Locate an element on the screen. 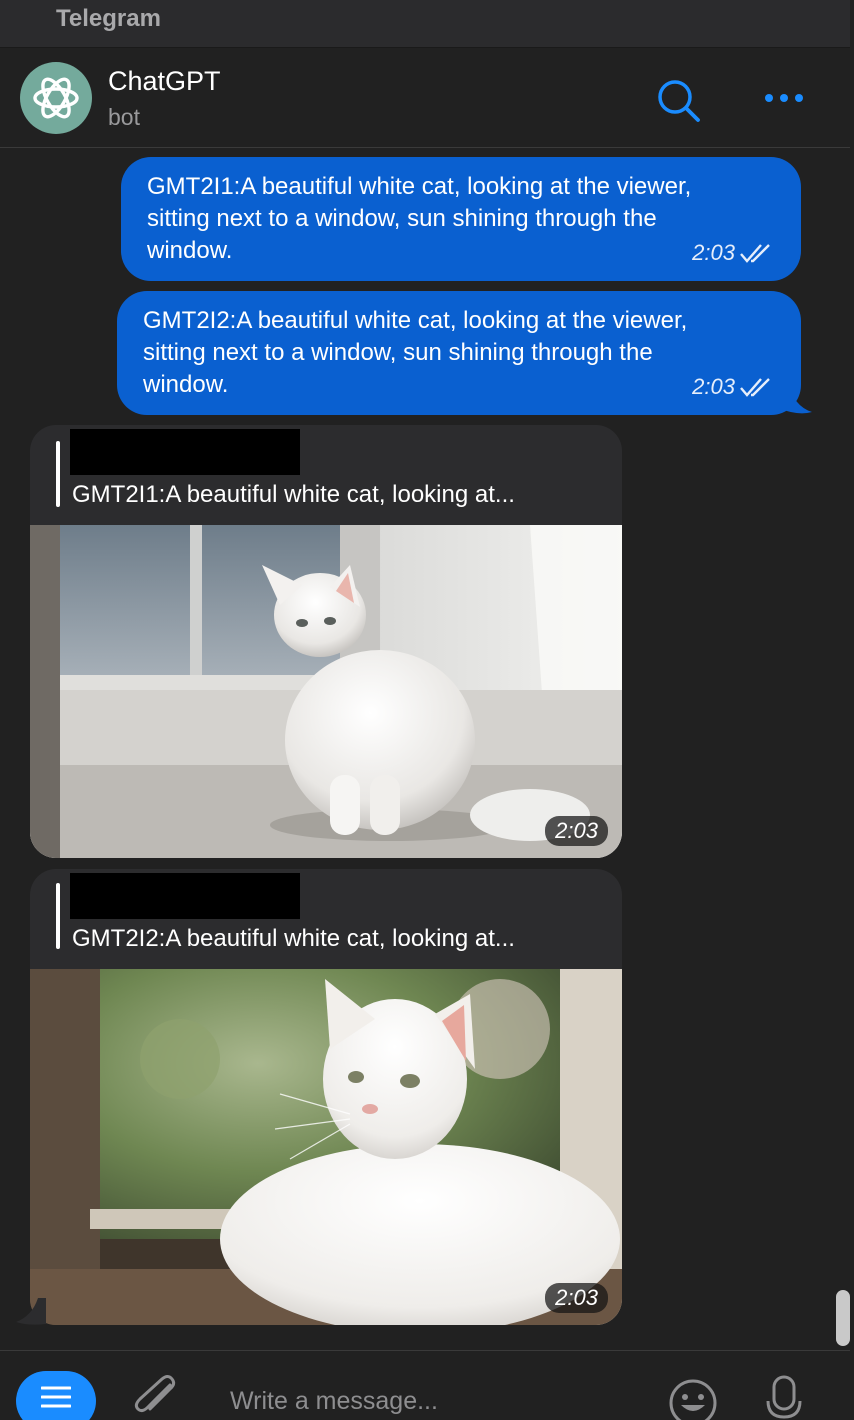 This screenshot has height=1420, width=854. message-input is located at coordinates (433, 1400).